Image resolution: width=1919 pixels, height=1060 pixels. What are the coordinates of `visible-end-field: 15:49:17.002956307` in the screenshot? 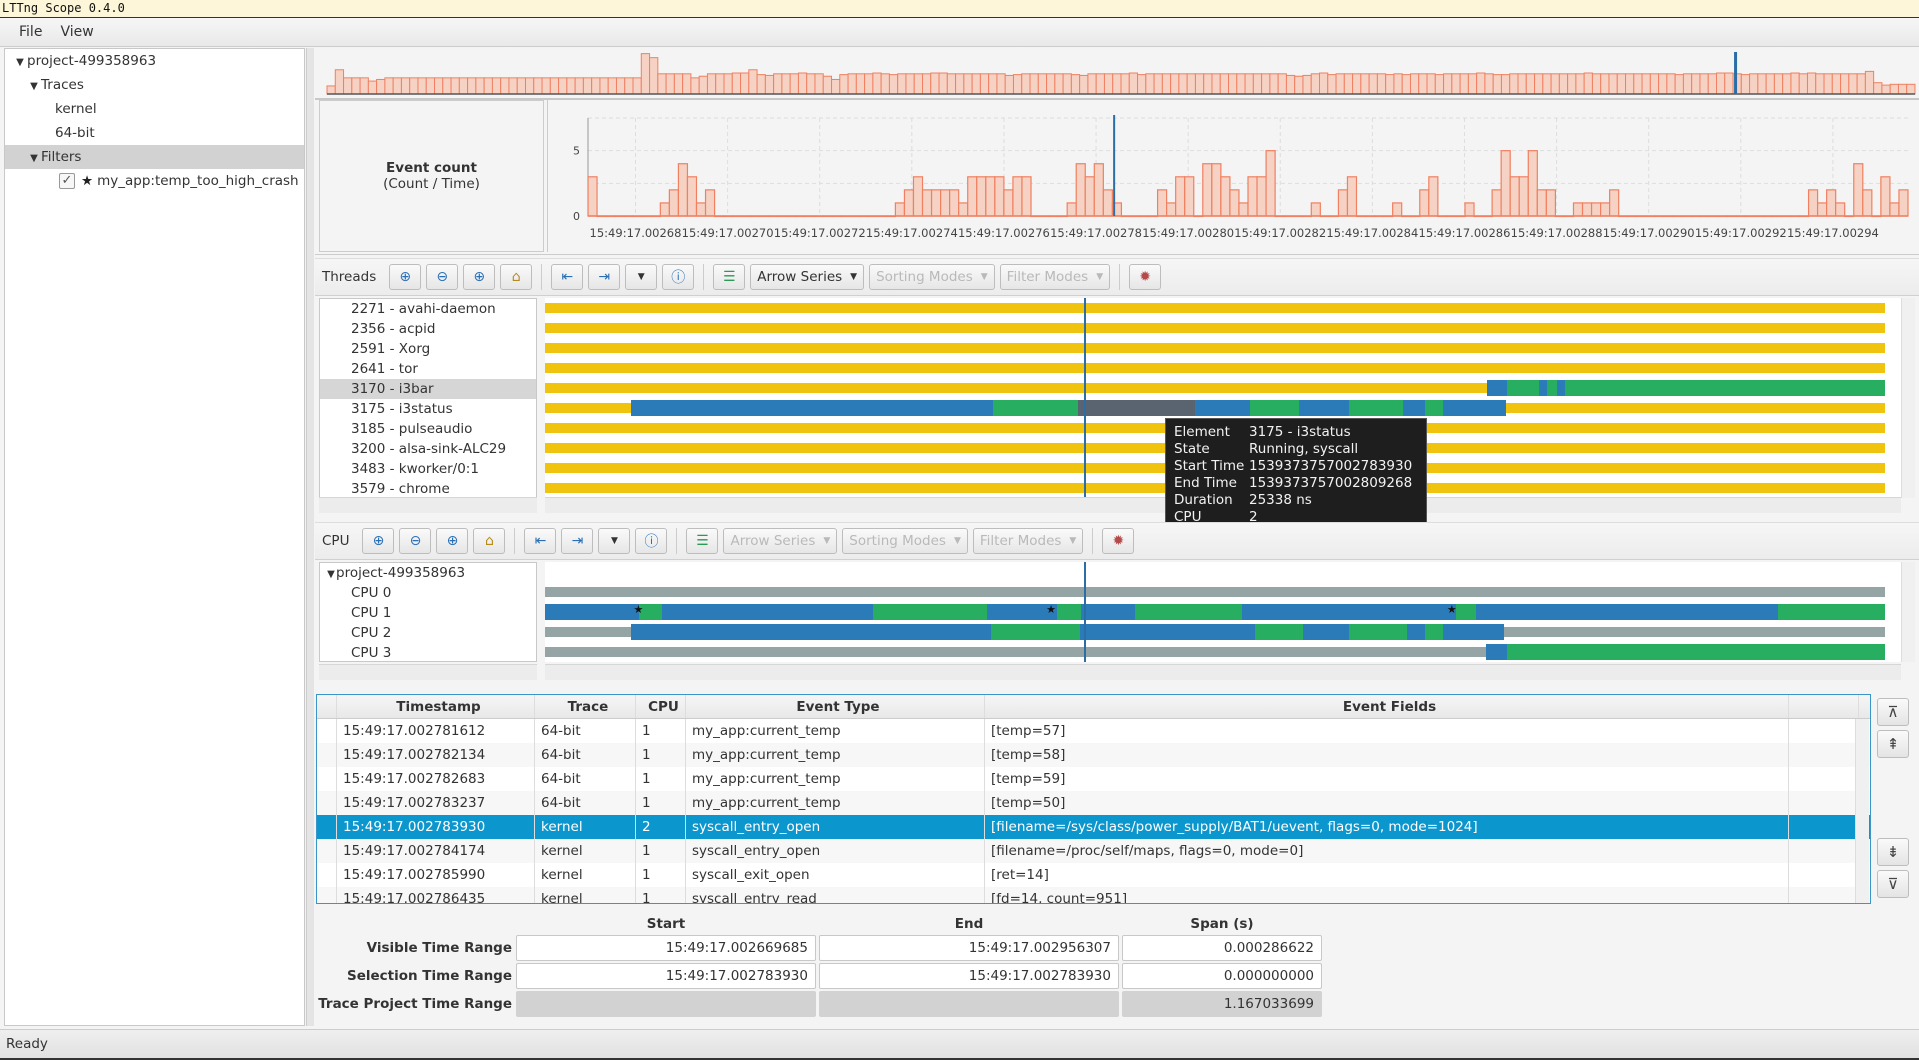 It's located at (969, 948).